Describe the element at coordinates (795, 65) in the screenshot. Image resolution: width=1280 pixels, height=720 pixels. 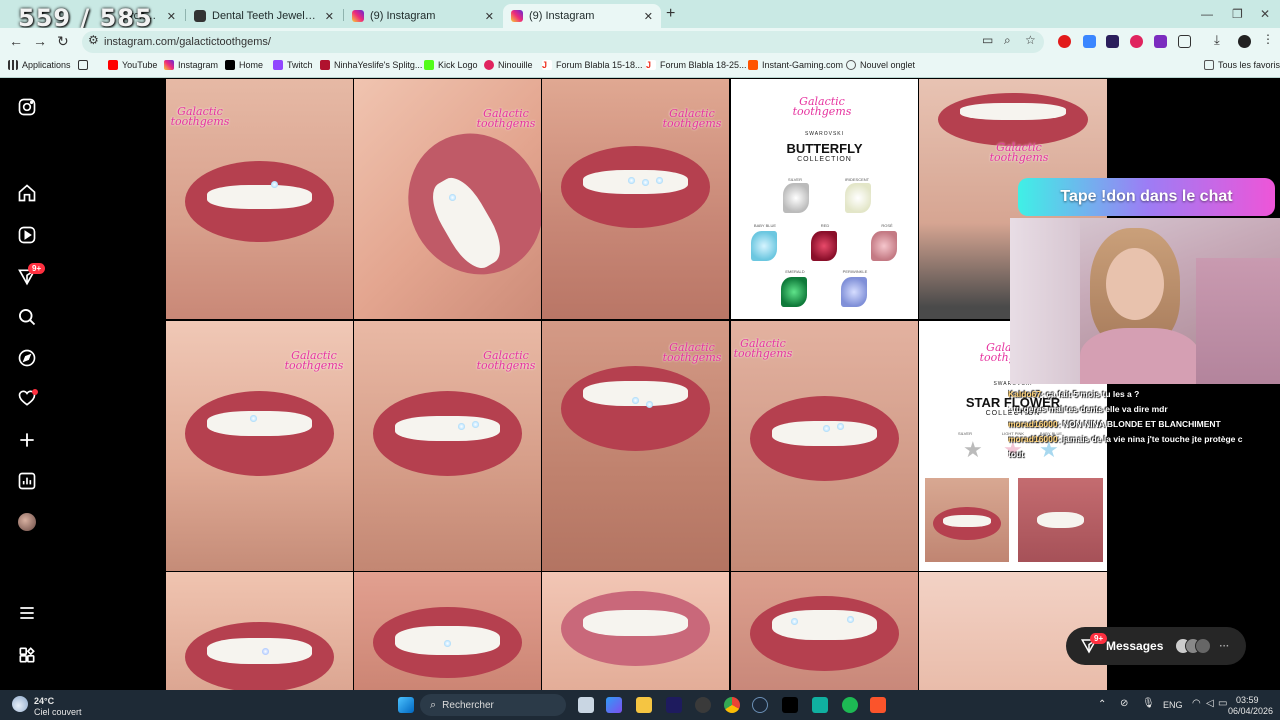
I see `bookmark-instant-gaming: Instant-Gaming.com` at that location.